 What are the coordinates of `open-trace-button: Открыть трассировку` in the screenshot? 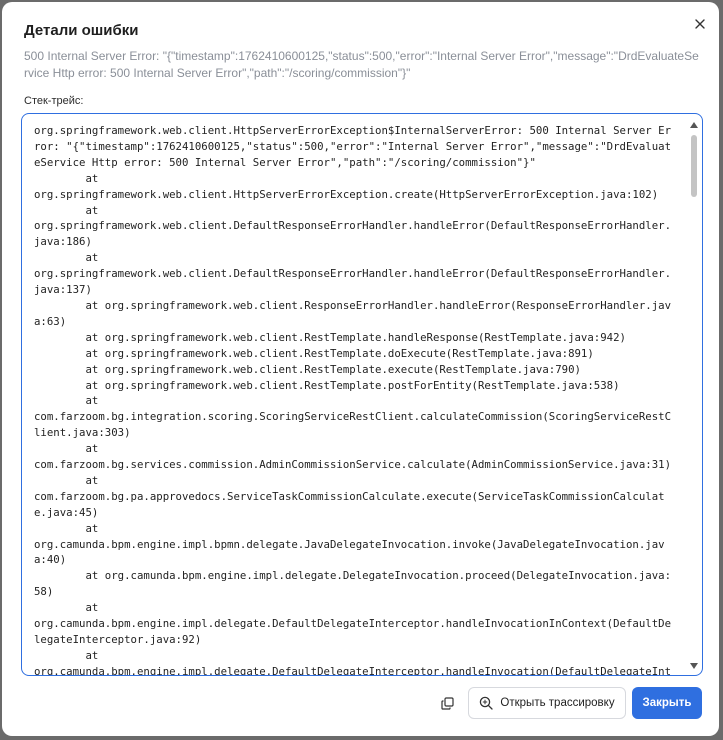 It's located at (547, 703).